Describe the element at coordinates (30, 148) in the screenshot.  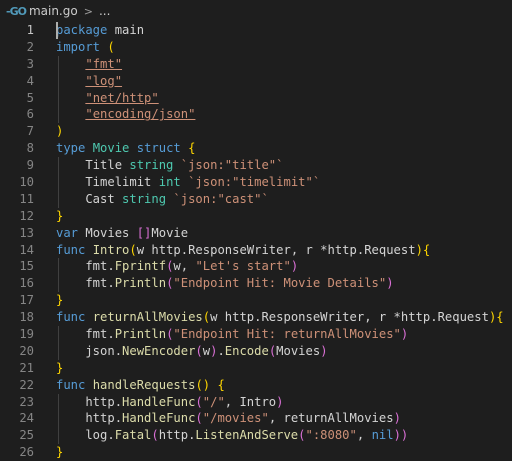
I see `line-number: 8` at that location.